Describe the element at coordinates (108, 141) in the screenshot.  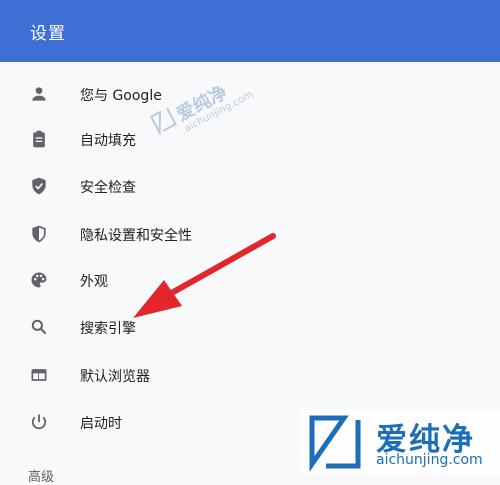
I see `menu-item-label: 自动填充` at that location.